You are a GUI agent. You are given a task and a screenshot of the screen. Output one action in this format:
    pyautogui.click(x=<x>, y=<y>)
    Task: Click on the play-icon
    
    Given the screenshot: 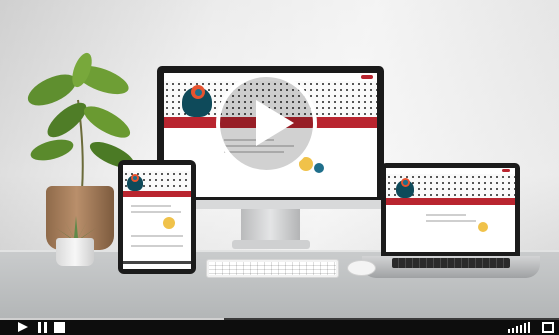 What is the action you would take?
    pyautogui.click(x=275, y=123)
    